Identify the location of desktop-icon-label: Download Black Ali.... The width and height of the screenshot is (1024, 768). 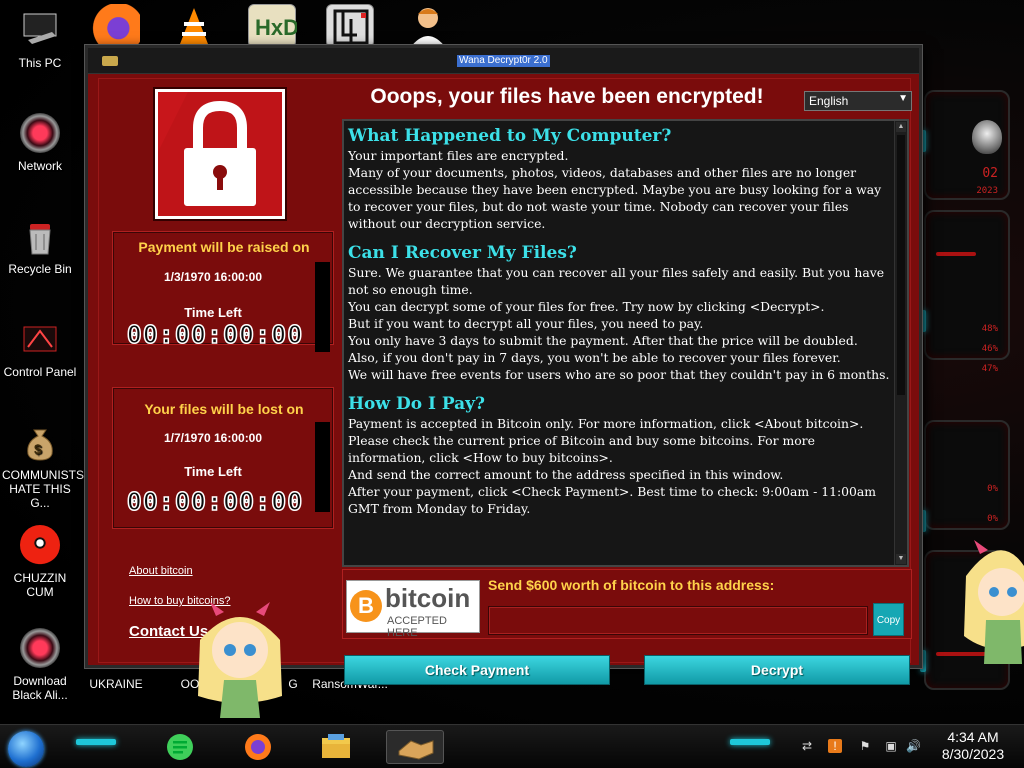
(40, 688).